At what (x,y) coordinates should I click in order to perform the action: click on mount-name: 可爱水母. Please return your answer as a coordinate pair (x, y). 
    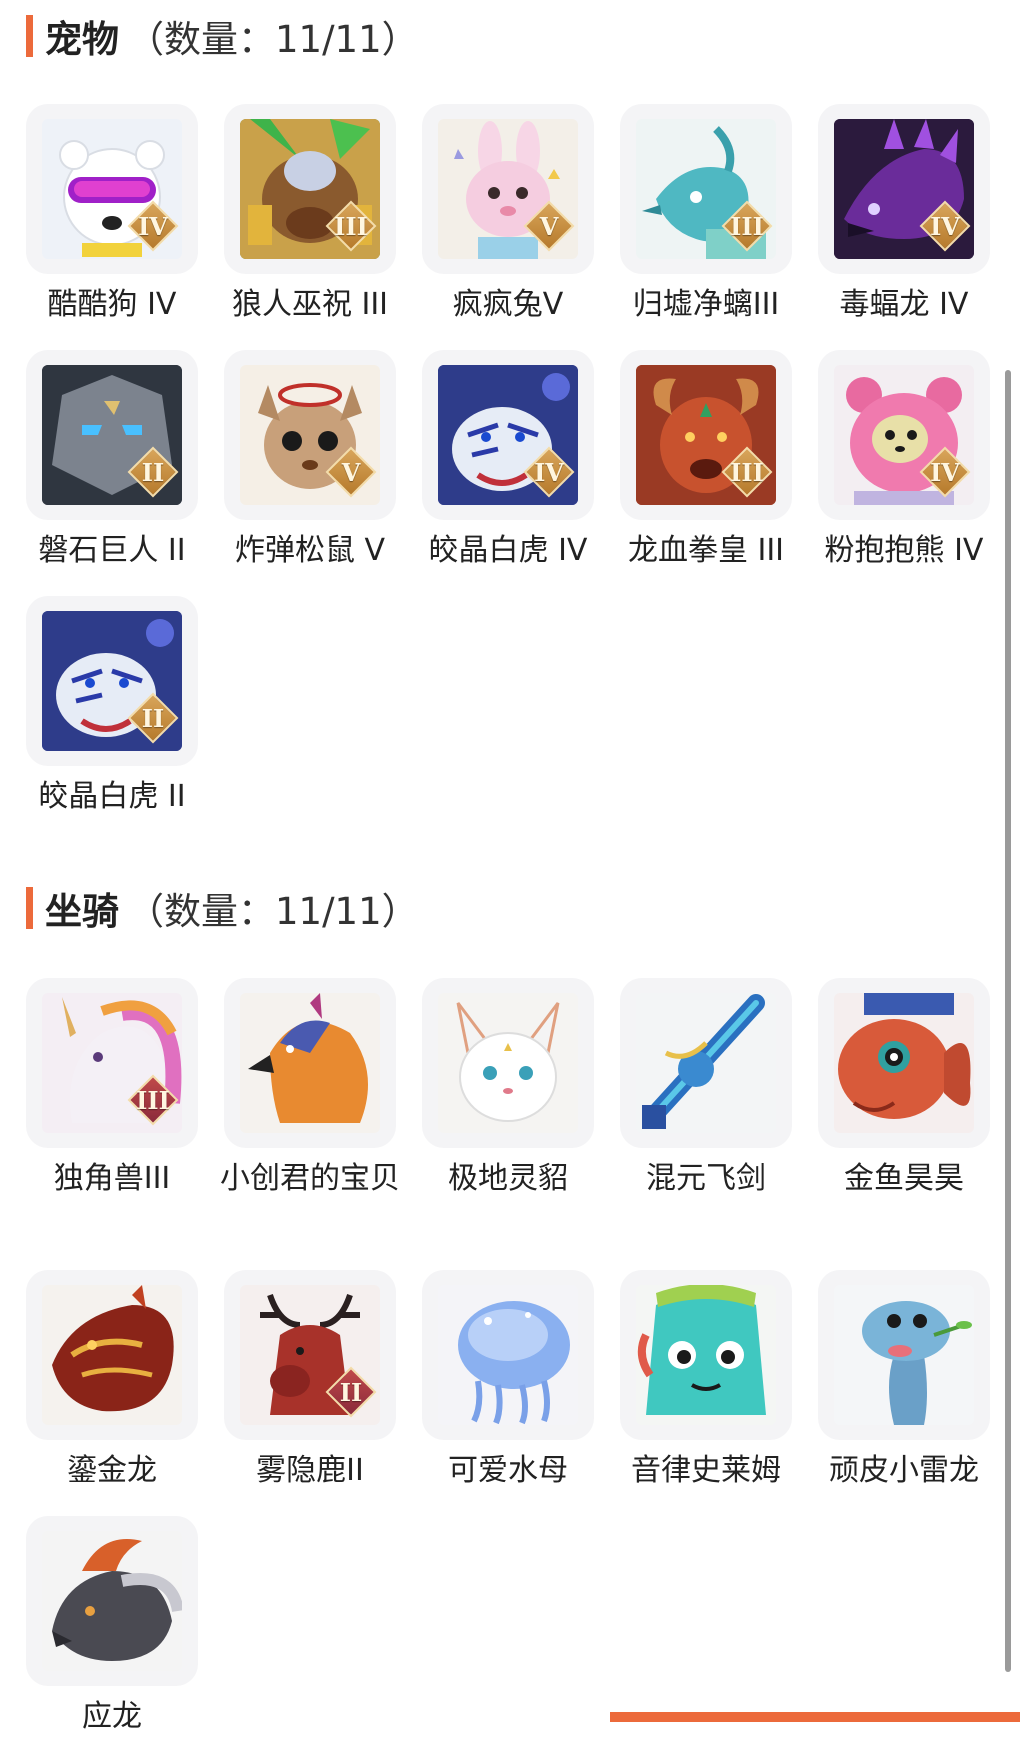
    Looking at the image, I should click on (508, 1470).